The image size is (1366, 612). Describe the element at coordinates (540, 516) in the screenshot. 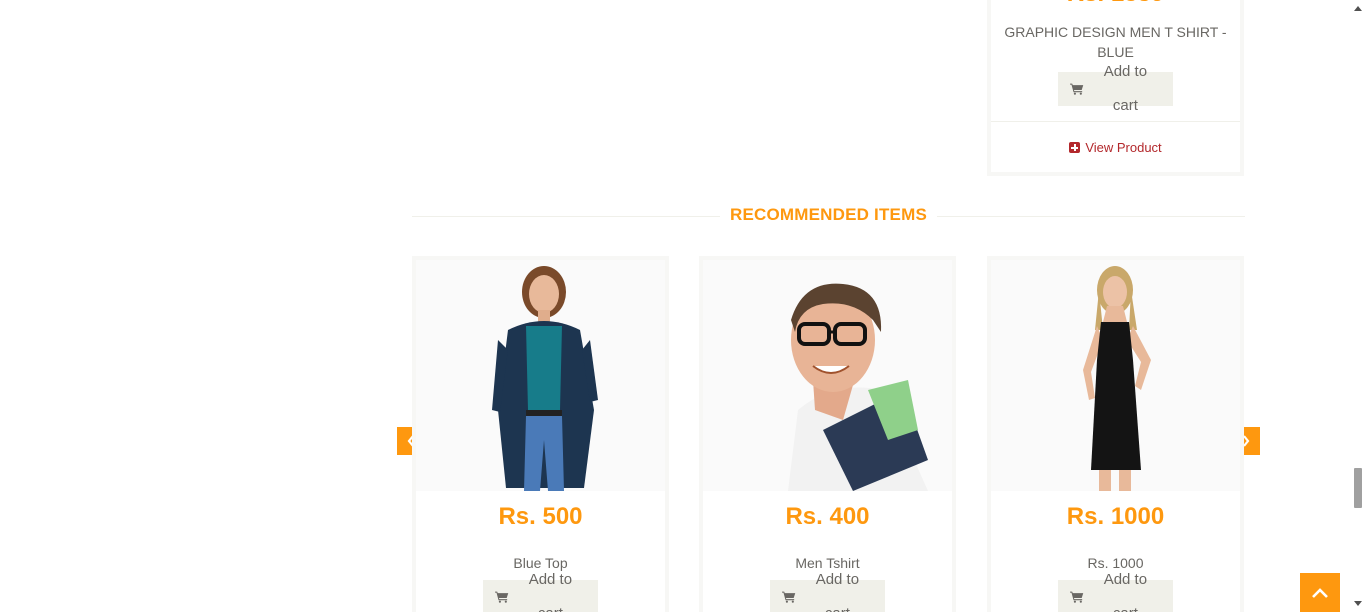

I see `product-price: Rs. 500` at that location.